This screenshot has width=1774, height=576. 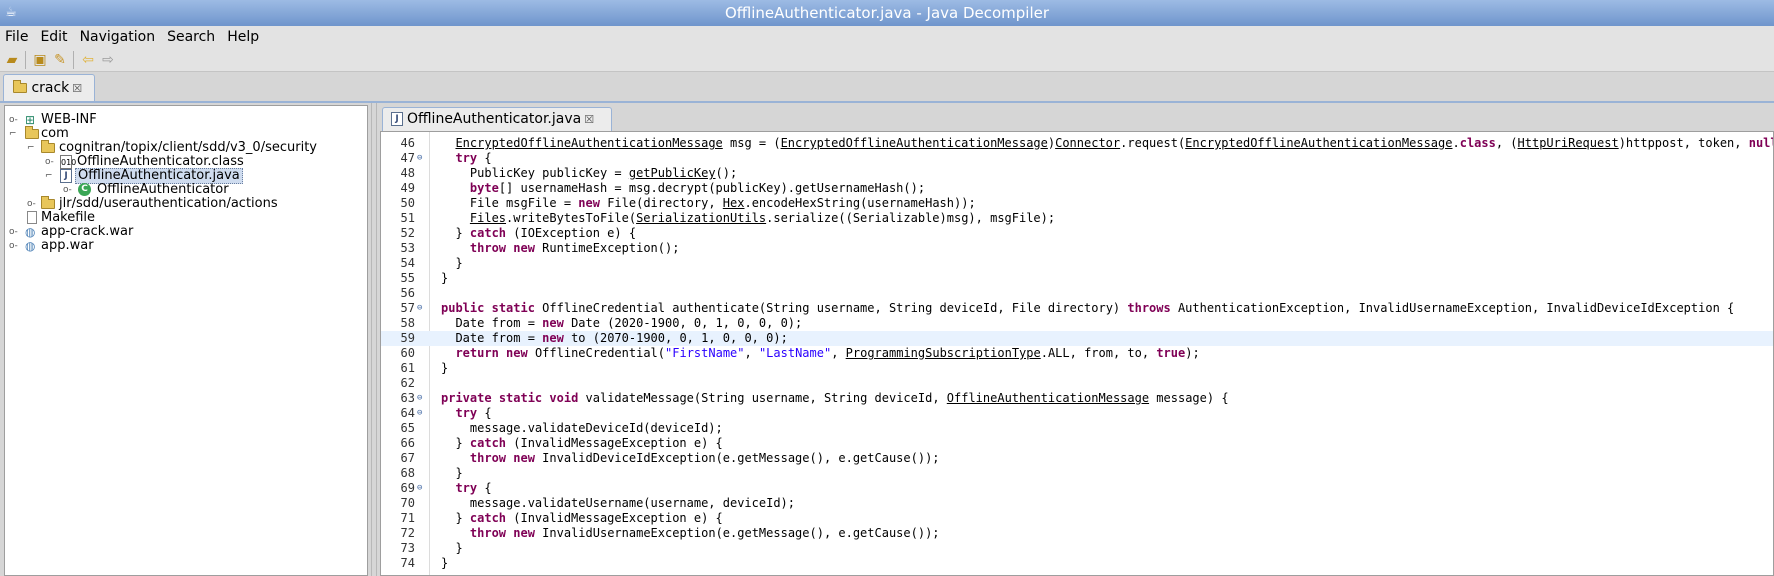 What do you see at coordinates (118, 37) in the screenshot?
I see `menu-navigation: Navigation` at bounding box center [118, 37].